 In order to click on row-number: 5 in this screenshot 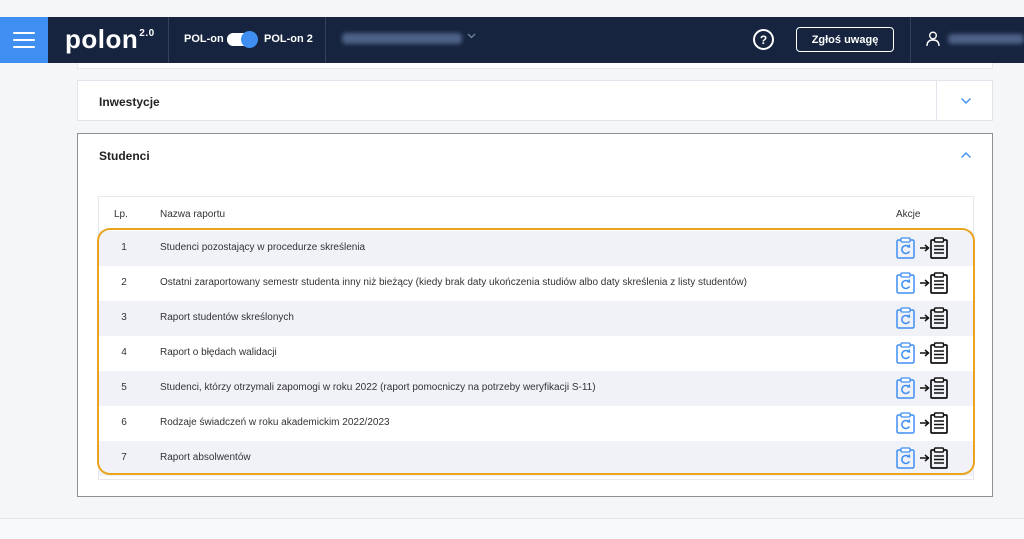, I will do `click(124, 387)`.